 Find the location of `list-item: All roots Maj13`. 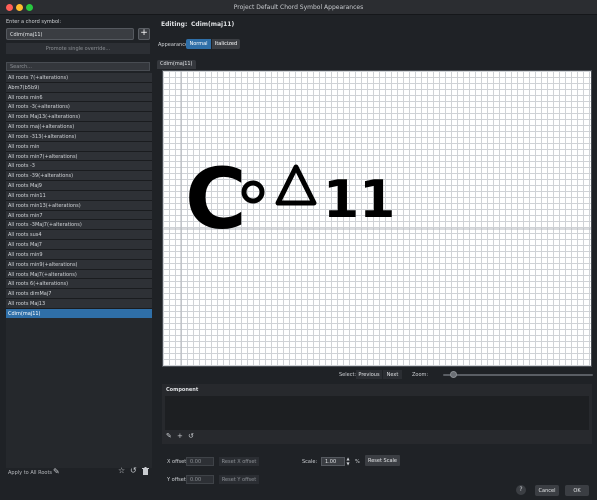

list-item: All roots Maj13 is located at coordinates (79, 304).